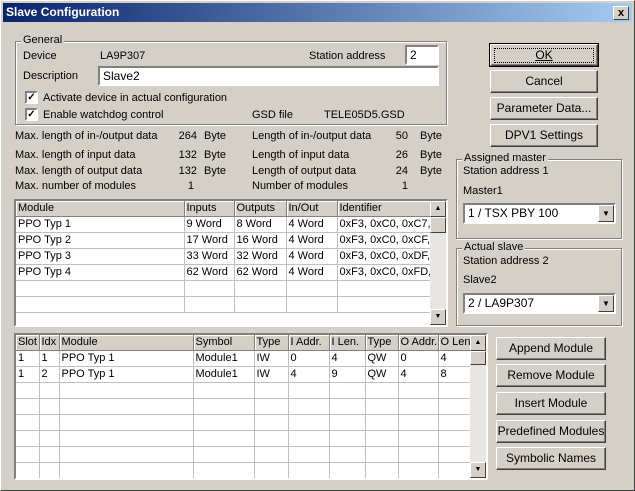 This screenshot has height=491, width=635. Describe the element at coordinates (75, 155) in the screenshot. I see `max-input-length-label: Max. length of input data` at that location.